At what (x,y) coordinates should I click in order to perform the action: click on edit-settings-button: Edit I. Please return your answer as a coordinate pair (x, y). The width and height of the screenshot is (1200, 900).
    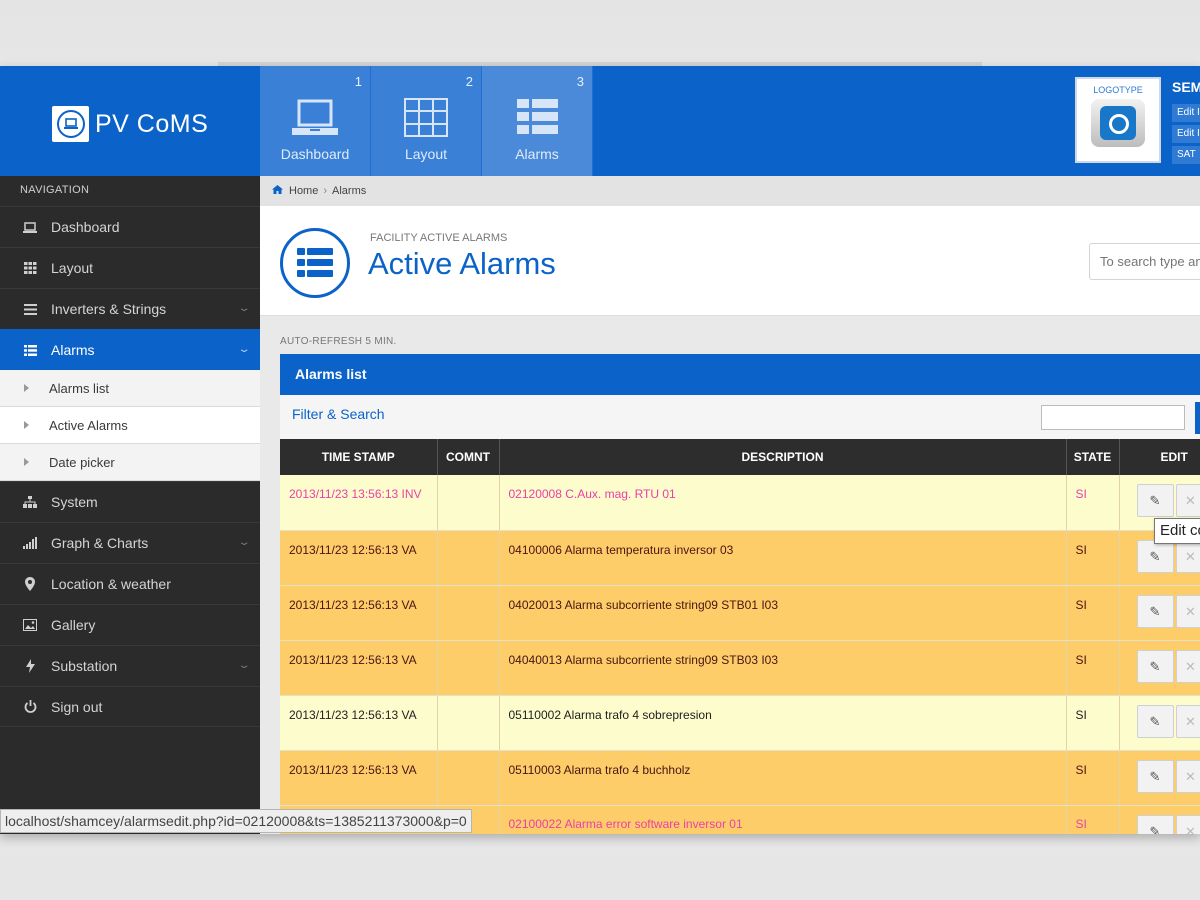
    Looking at the image, I should click on (1186, 134).